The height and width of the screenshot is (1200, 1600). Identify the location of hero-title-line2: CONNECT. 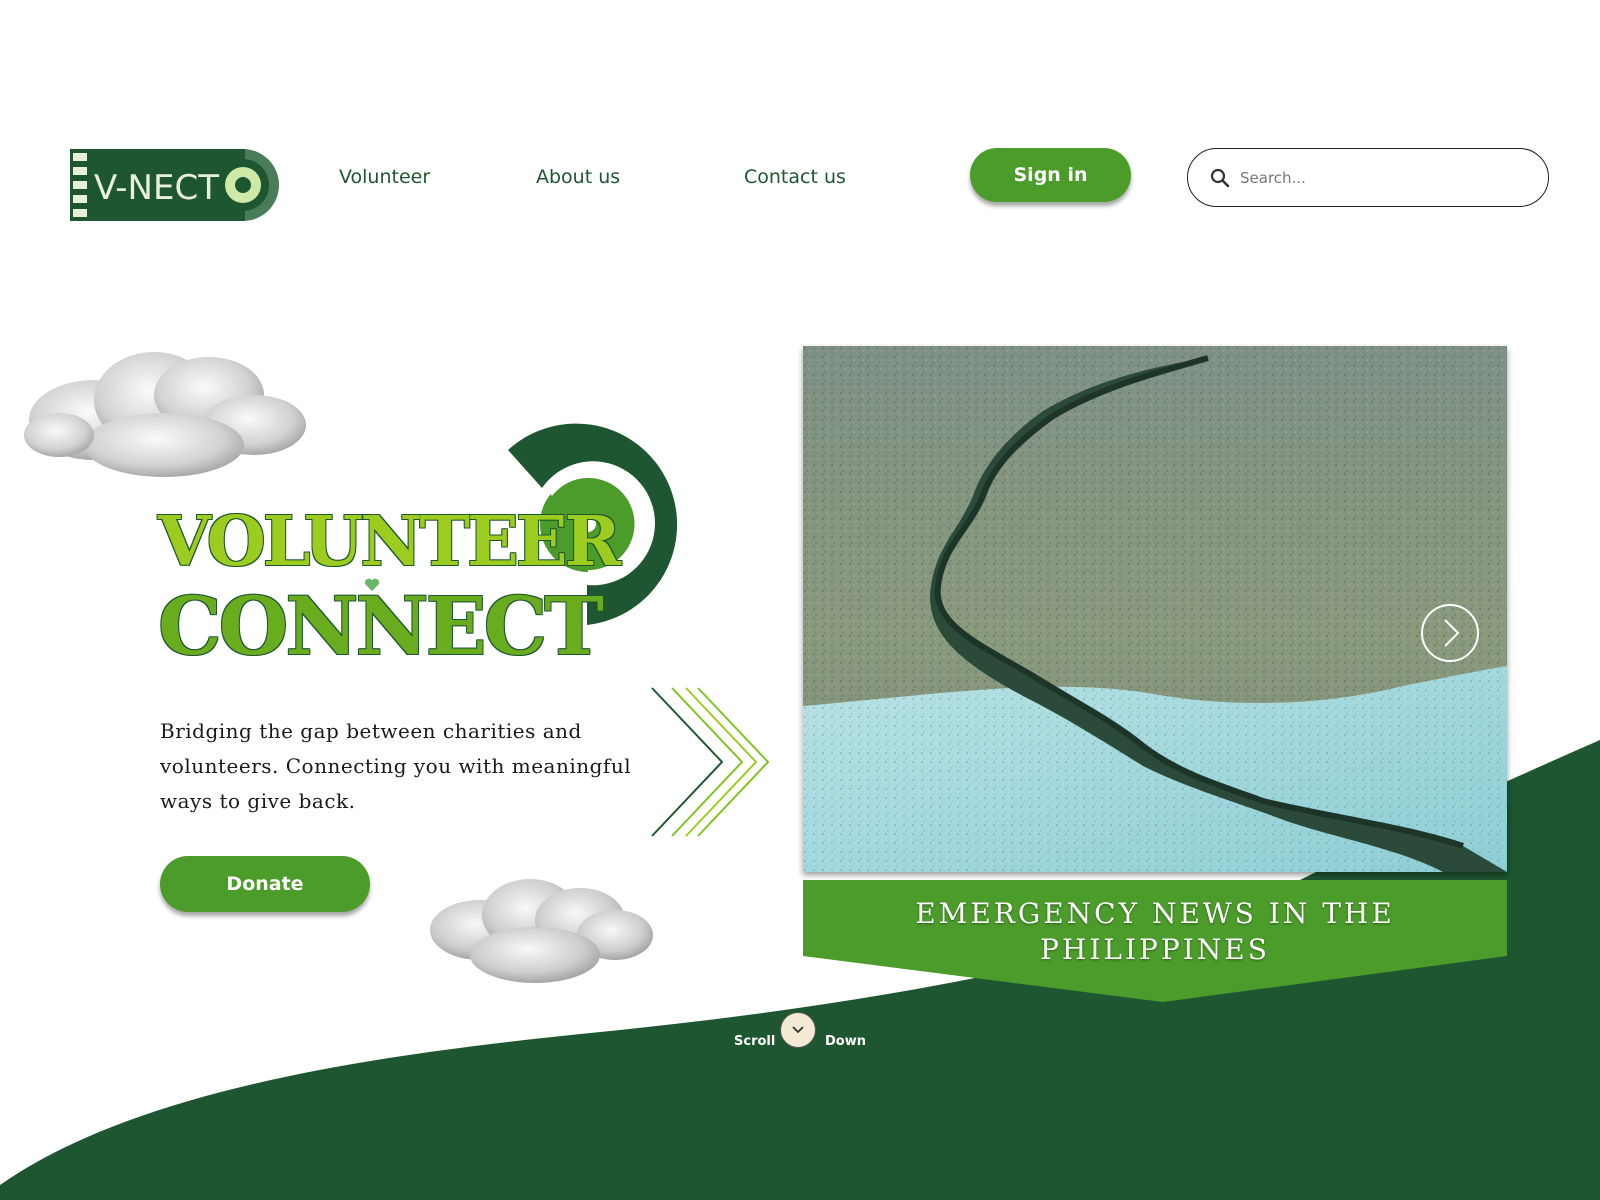
(381, 626).